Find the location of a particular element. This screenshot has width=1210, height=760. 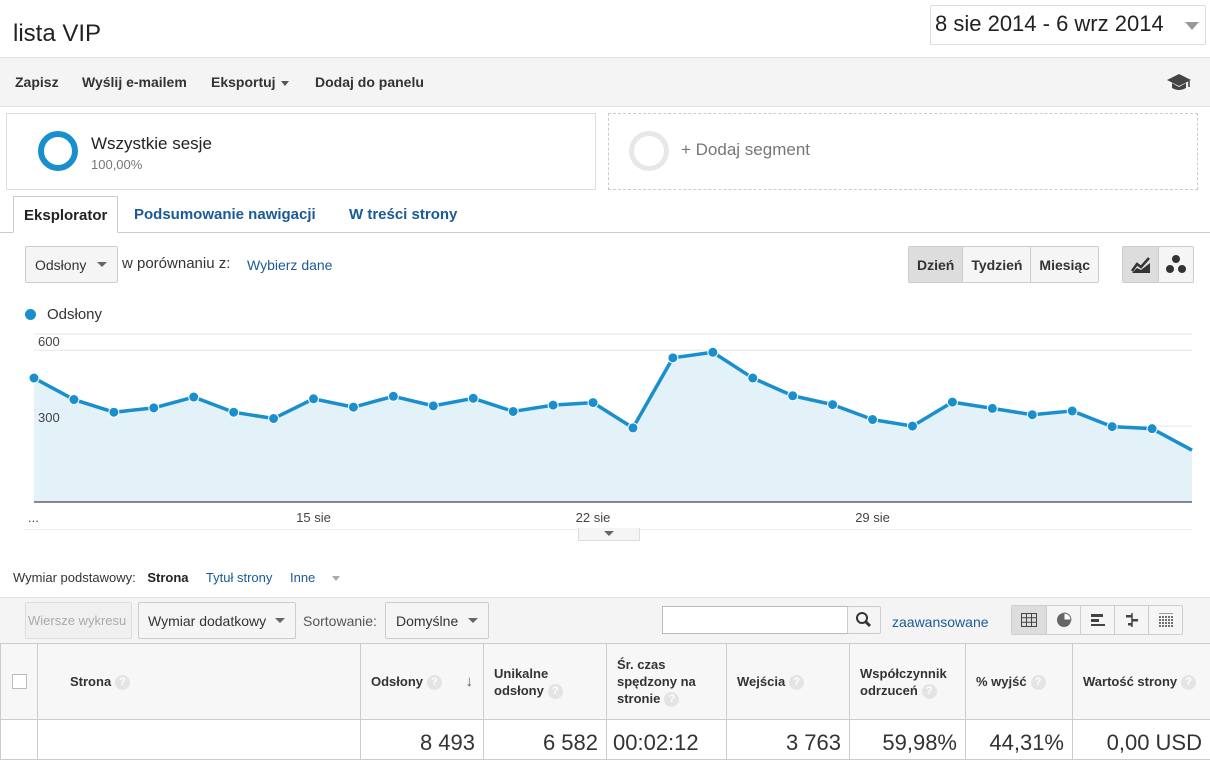

pie-view-icon is located at coordinates (1063, 620).